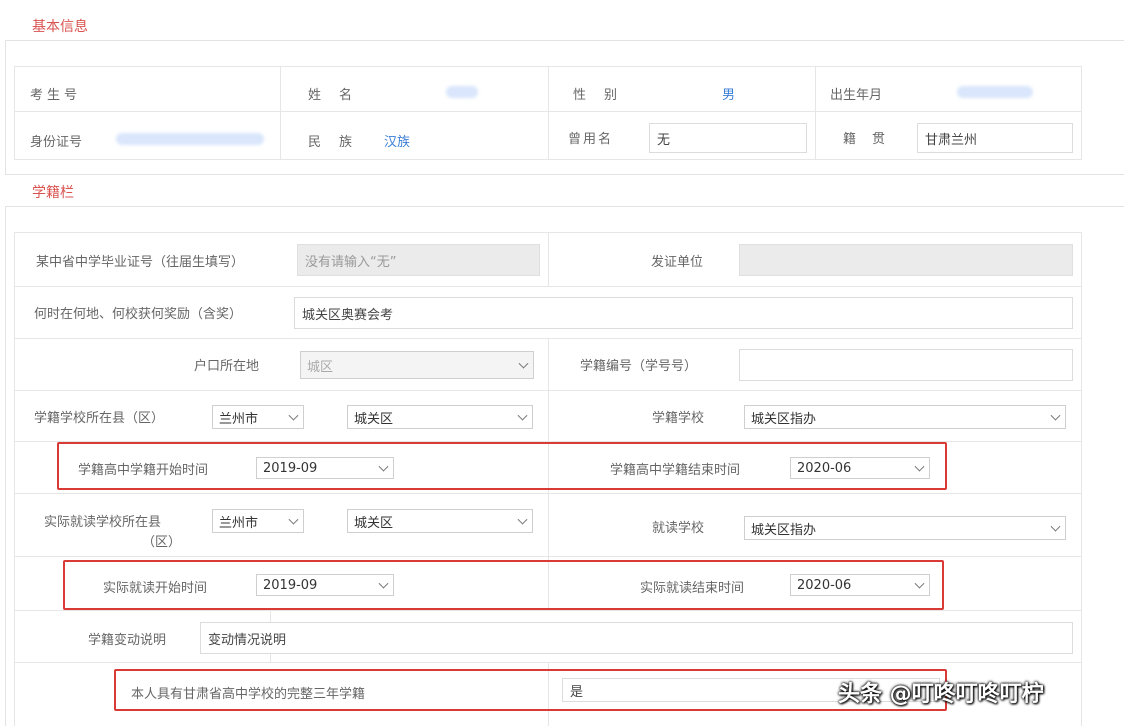 Image resolution: width=1124 pixels, height=726 pixels. Describe the element at coordinates (872, 139) in the screenshot. I see `origin-label: 籍贯` at that location.